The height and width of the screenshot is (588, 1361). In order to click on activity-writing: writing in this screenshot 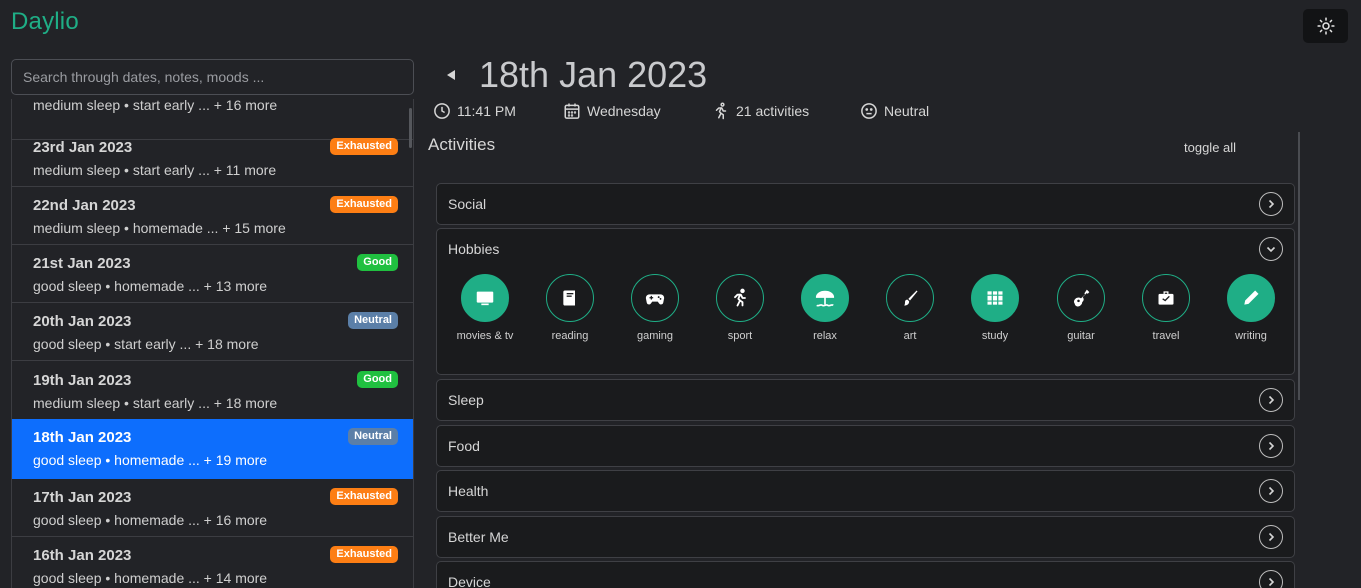, I will do `click(1251, 309)`.